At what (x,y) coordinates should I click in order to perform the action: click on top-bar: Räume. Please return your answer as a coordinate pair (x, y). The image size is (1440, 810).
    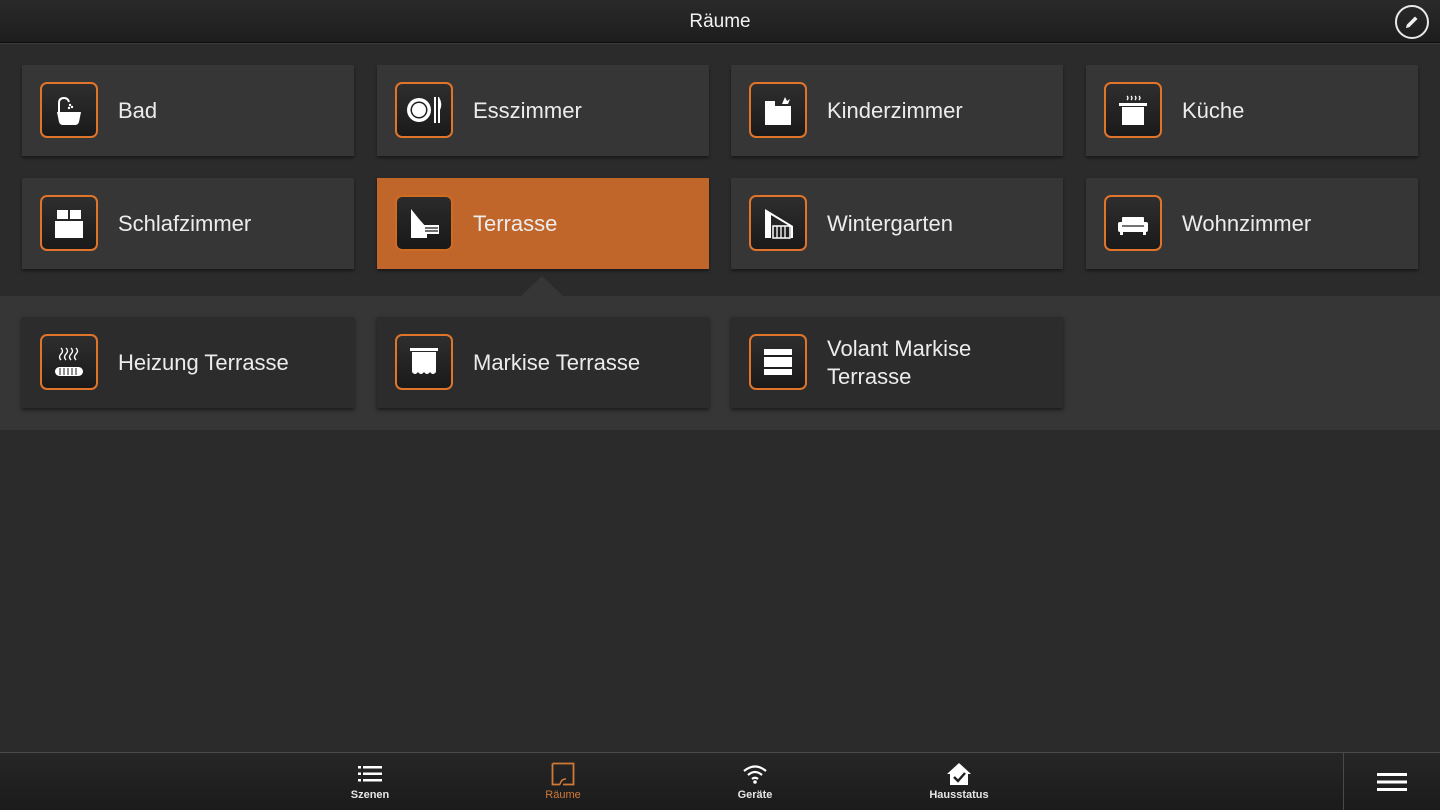
    Looking at the image, I should click on (720, 21).